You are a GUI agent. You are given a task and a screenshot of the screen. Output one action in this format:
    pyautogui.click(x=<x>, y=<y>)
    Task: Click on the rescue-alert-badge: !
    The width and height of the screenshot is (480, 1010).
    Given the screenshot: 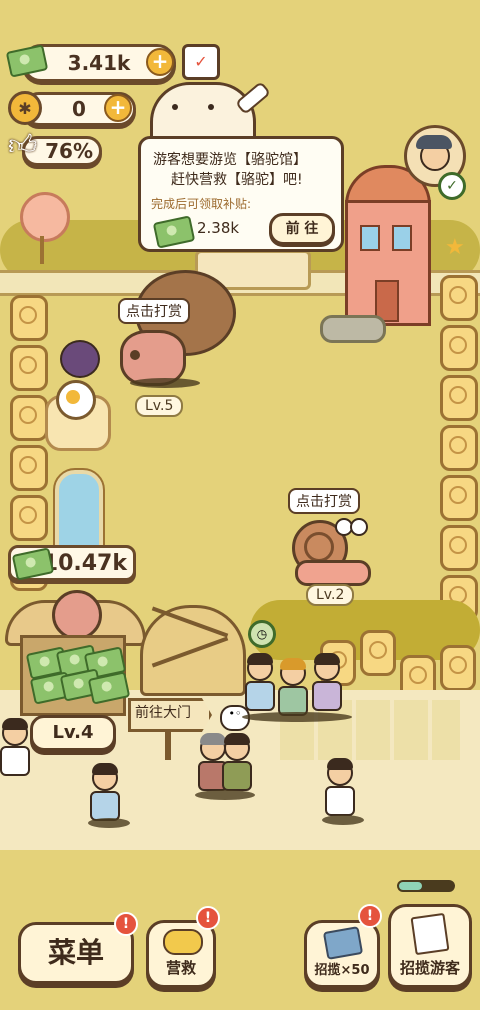 What is the action you would take?
    pyautogui.click(x=208, y=918)
    